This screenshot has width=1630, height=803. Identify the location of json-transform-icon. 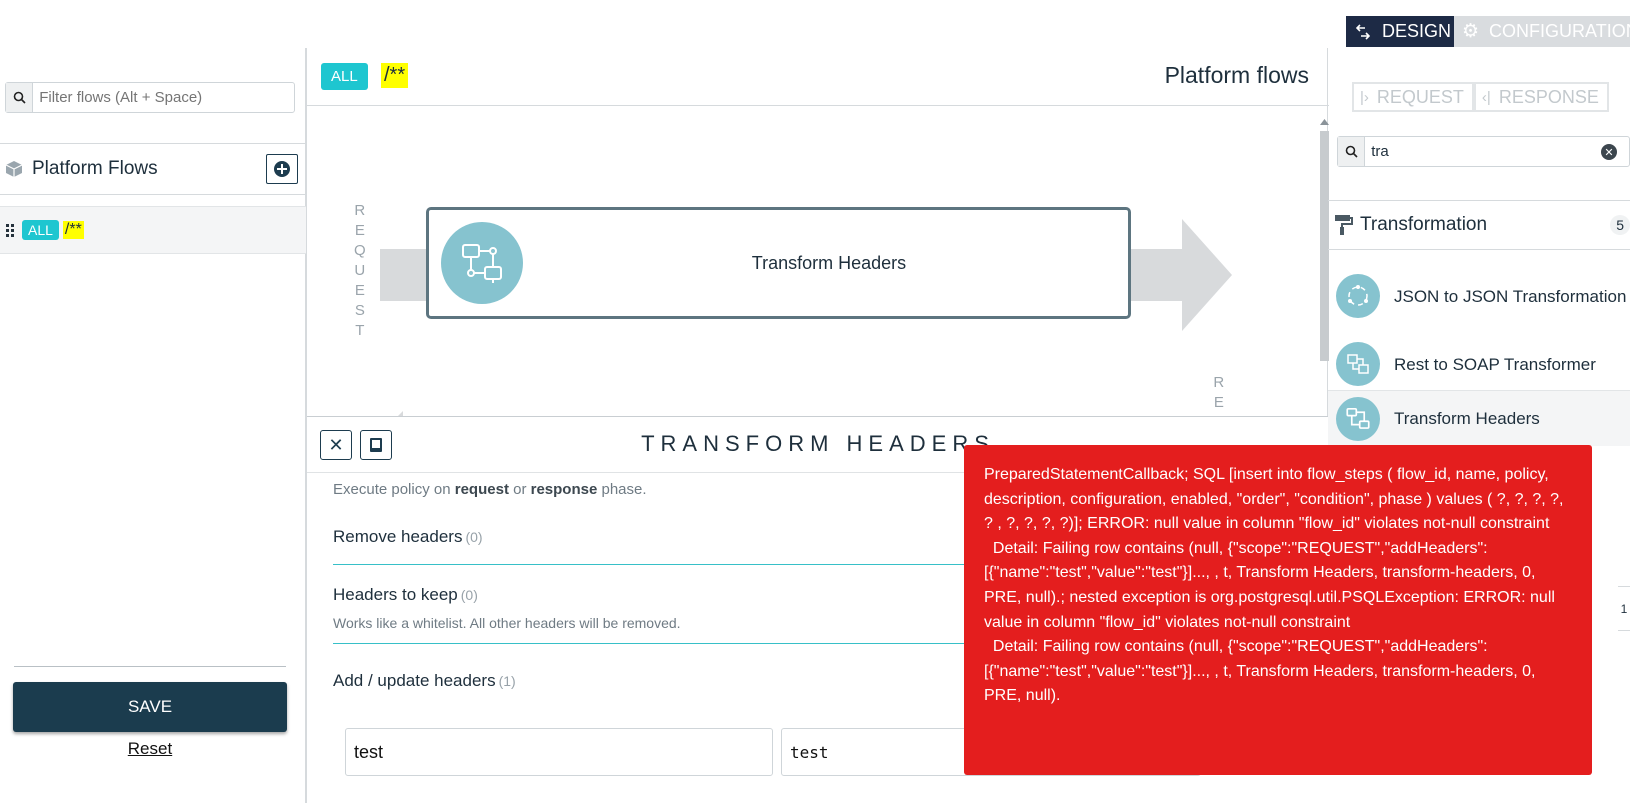
(1358, 296).